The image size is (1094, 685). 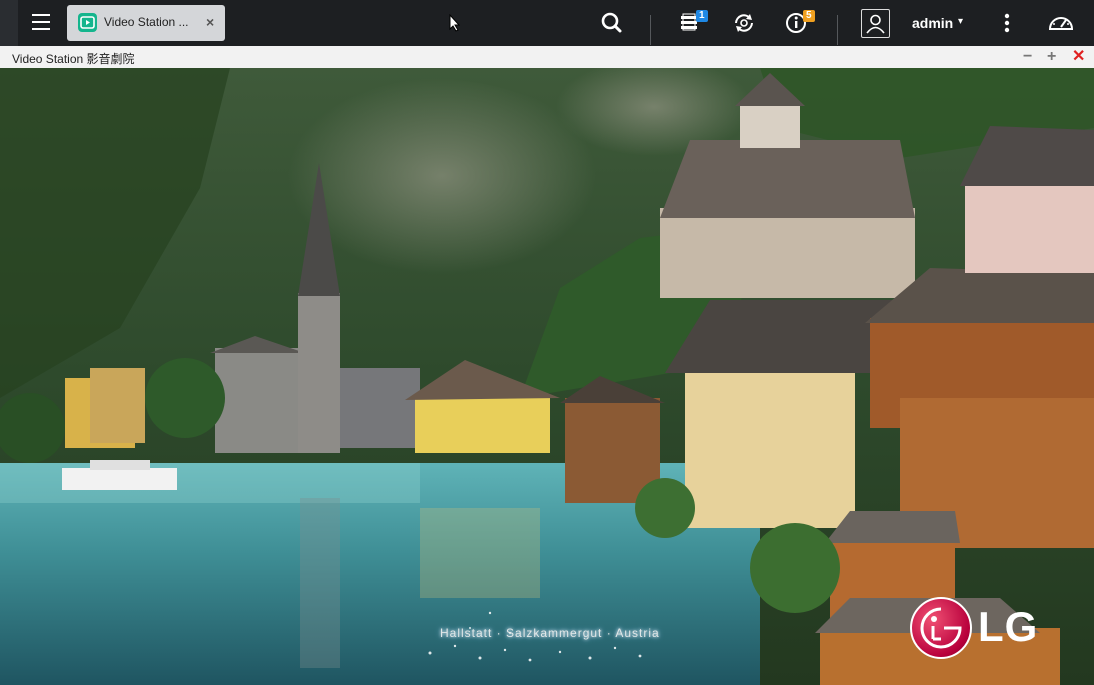 I want to click on lg-logo: LG, so click(x=985, y=628).